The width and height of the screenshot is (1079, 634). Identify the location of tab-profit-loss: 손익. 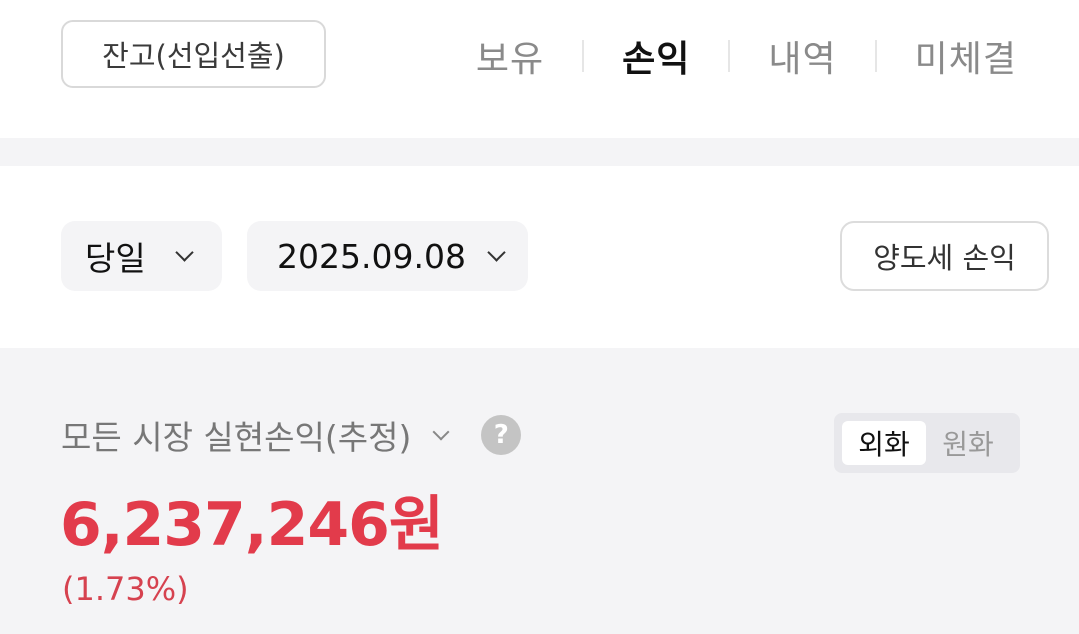
(656, 56).